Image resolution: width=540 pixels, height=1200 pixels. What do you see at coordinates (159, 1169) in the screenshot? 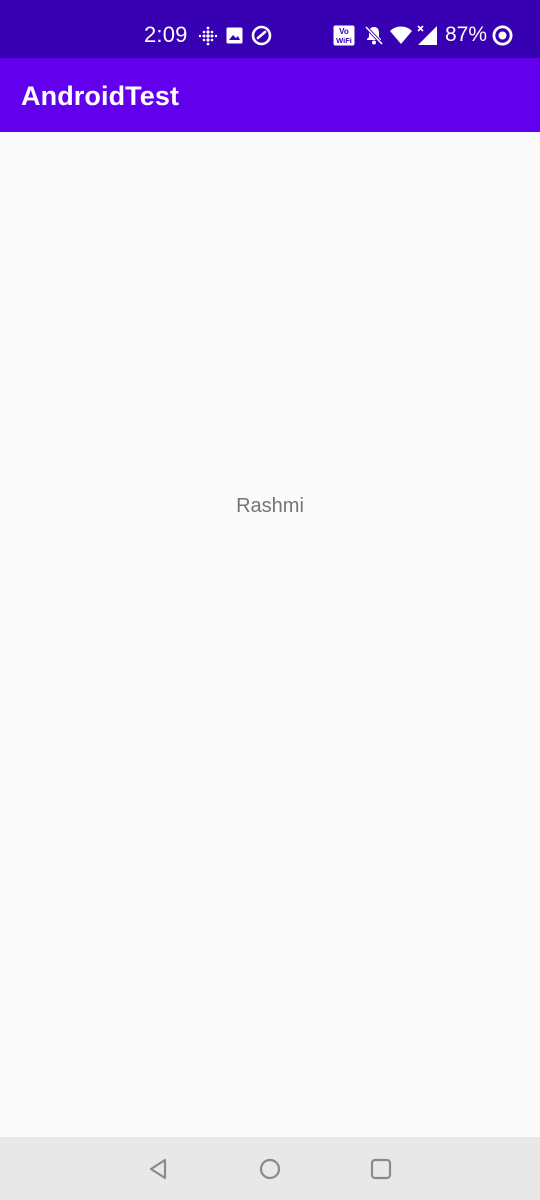
I see `back-icon` at bounding box center [159, 1169].